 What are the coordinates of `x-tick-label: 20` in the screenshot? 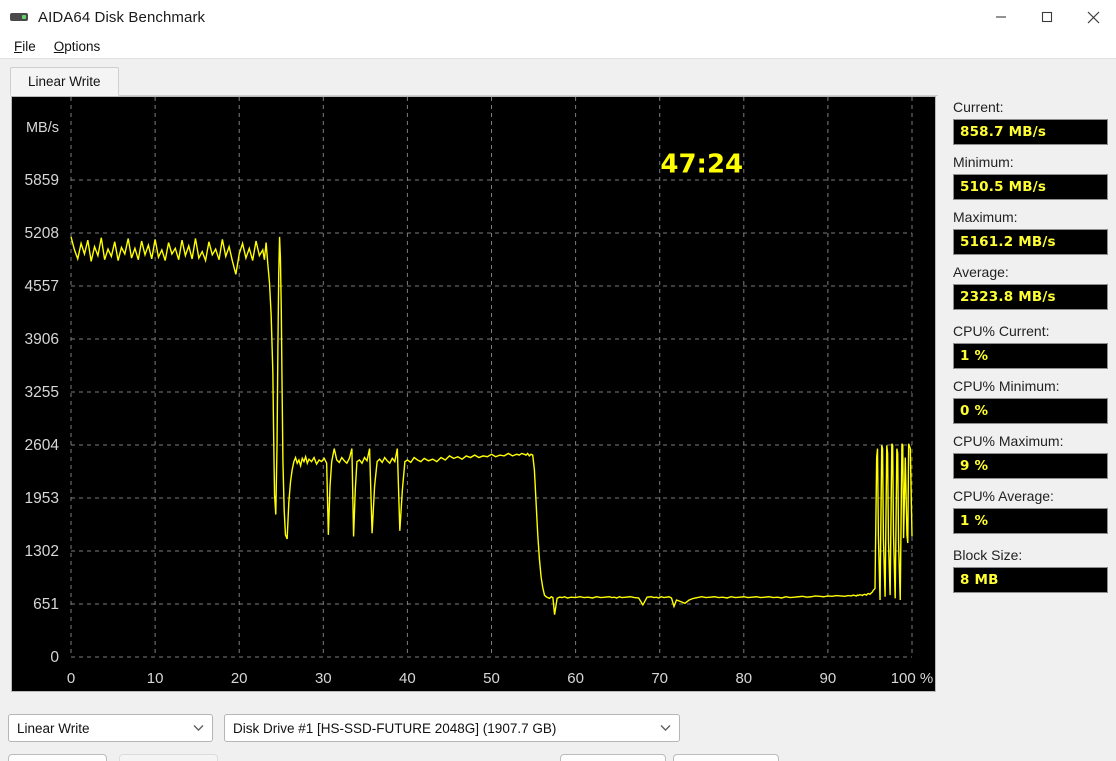 It's located at (239, 678).